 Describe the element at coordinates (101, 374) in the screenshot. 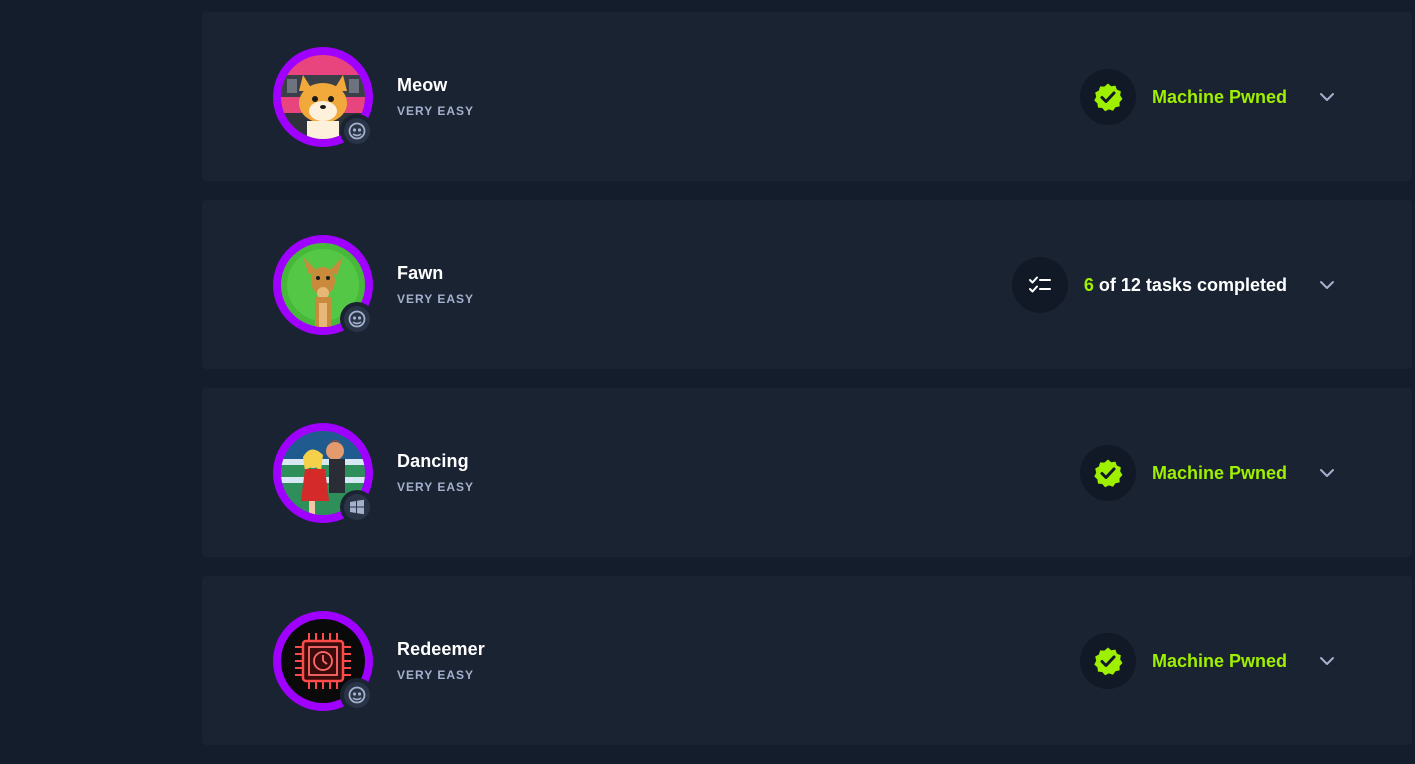

I see `sidebar-area` at that location.